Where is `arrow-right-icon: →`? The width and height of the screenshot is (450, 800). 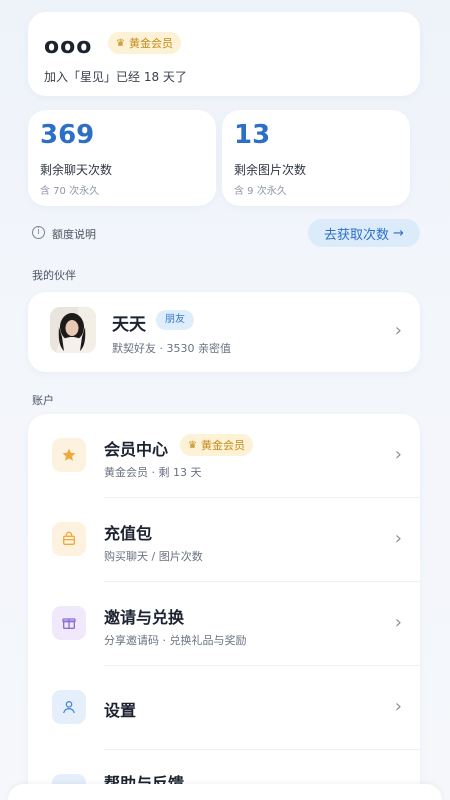
arrow-right-icon: → is located at coordinates (398, 233).